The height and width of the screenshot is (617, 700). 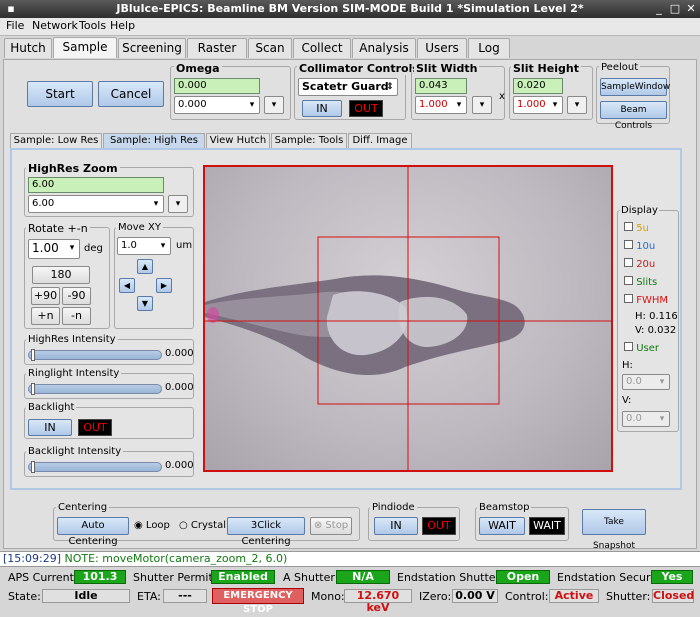 I want to click on omega-move-button: ▾, so click(x=274, y=105).